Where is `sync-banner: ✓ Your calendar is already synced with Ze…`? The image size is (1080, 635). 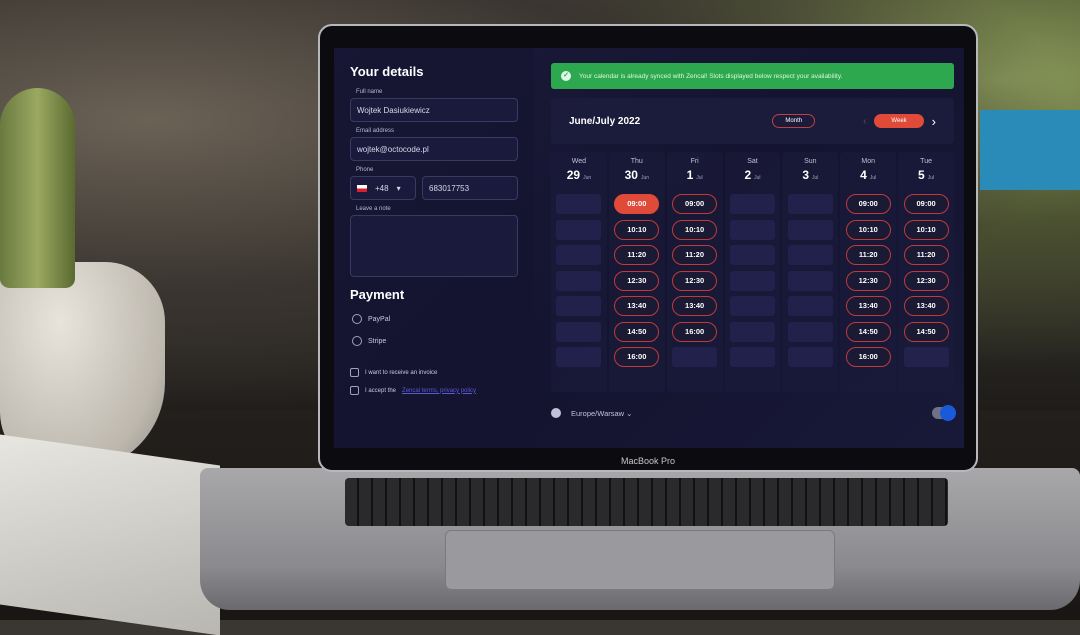
sync-banner: ✓ Your calendar is already synced with Ze… is located at coordinates (752, 76).